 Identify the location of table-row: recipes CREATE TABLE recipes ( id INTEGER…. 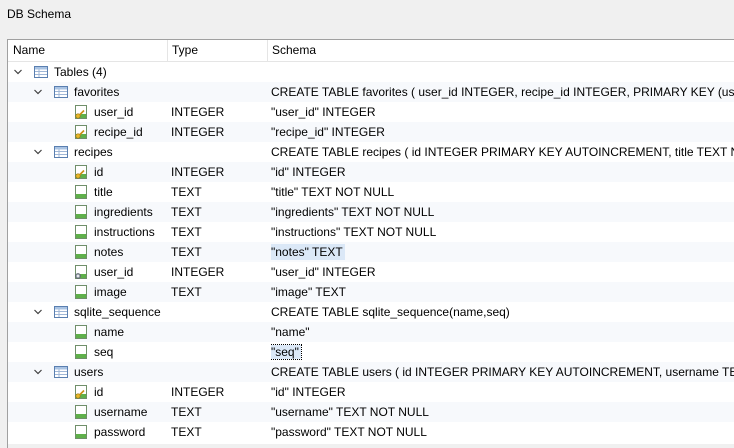
(371, 152).